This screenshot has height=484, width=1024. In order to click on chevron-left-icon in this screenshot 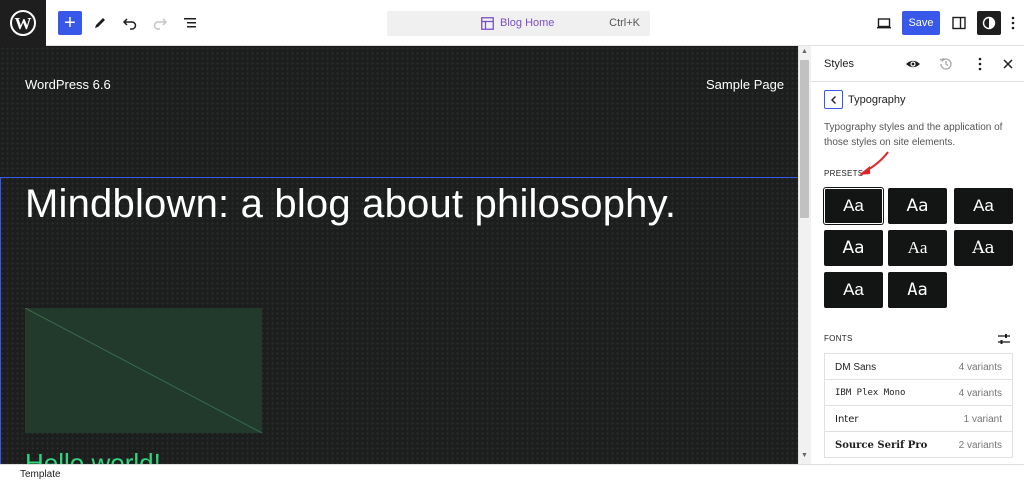, I will do `click(833, 99)`.